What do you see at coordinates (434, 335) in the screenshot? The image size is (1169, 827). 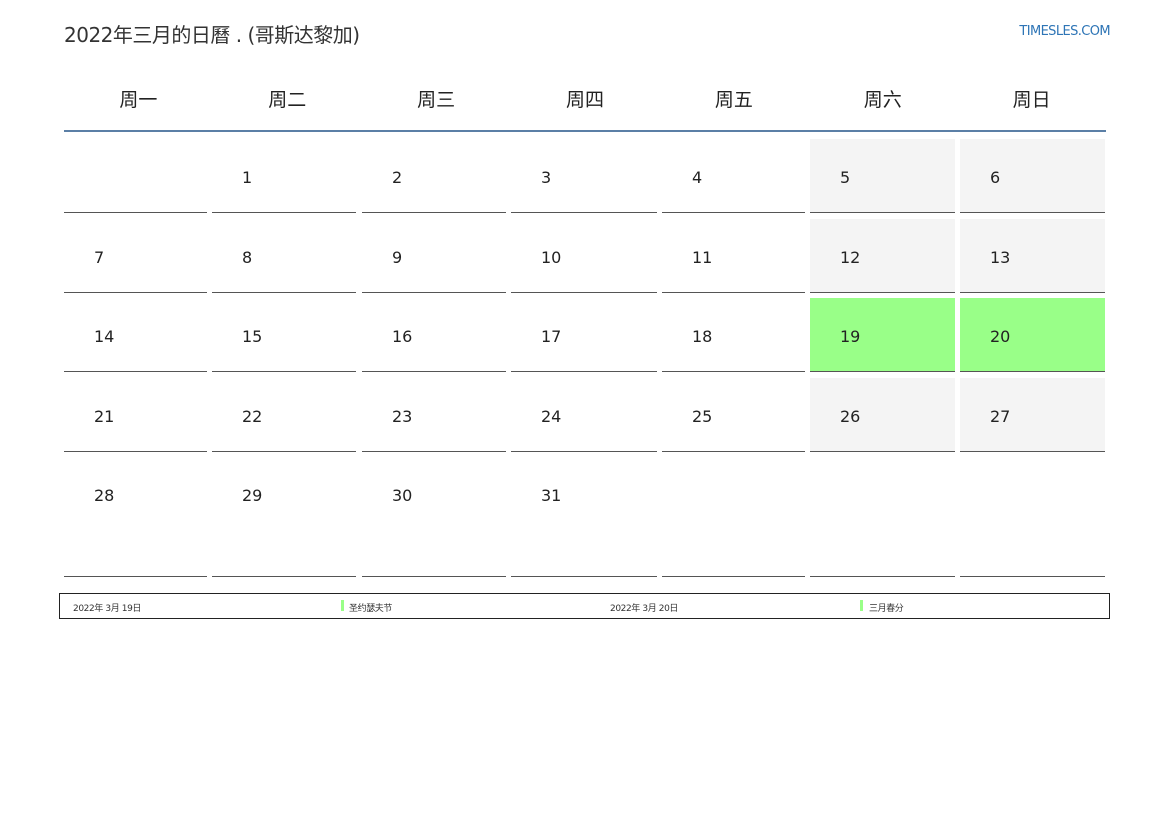 I see `day-cell: 16` at bounding box center [434, 335].